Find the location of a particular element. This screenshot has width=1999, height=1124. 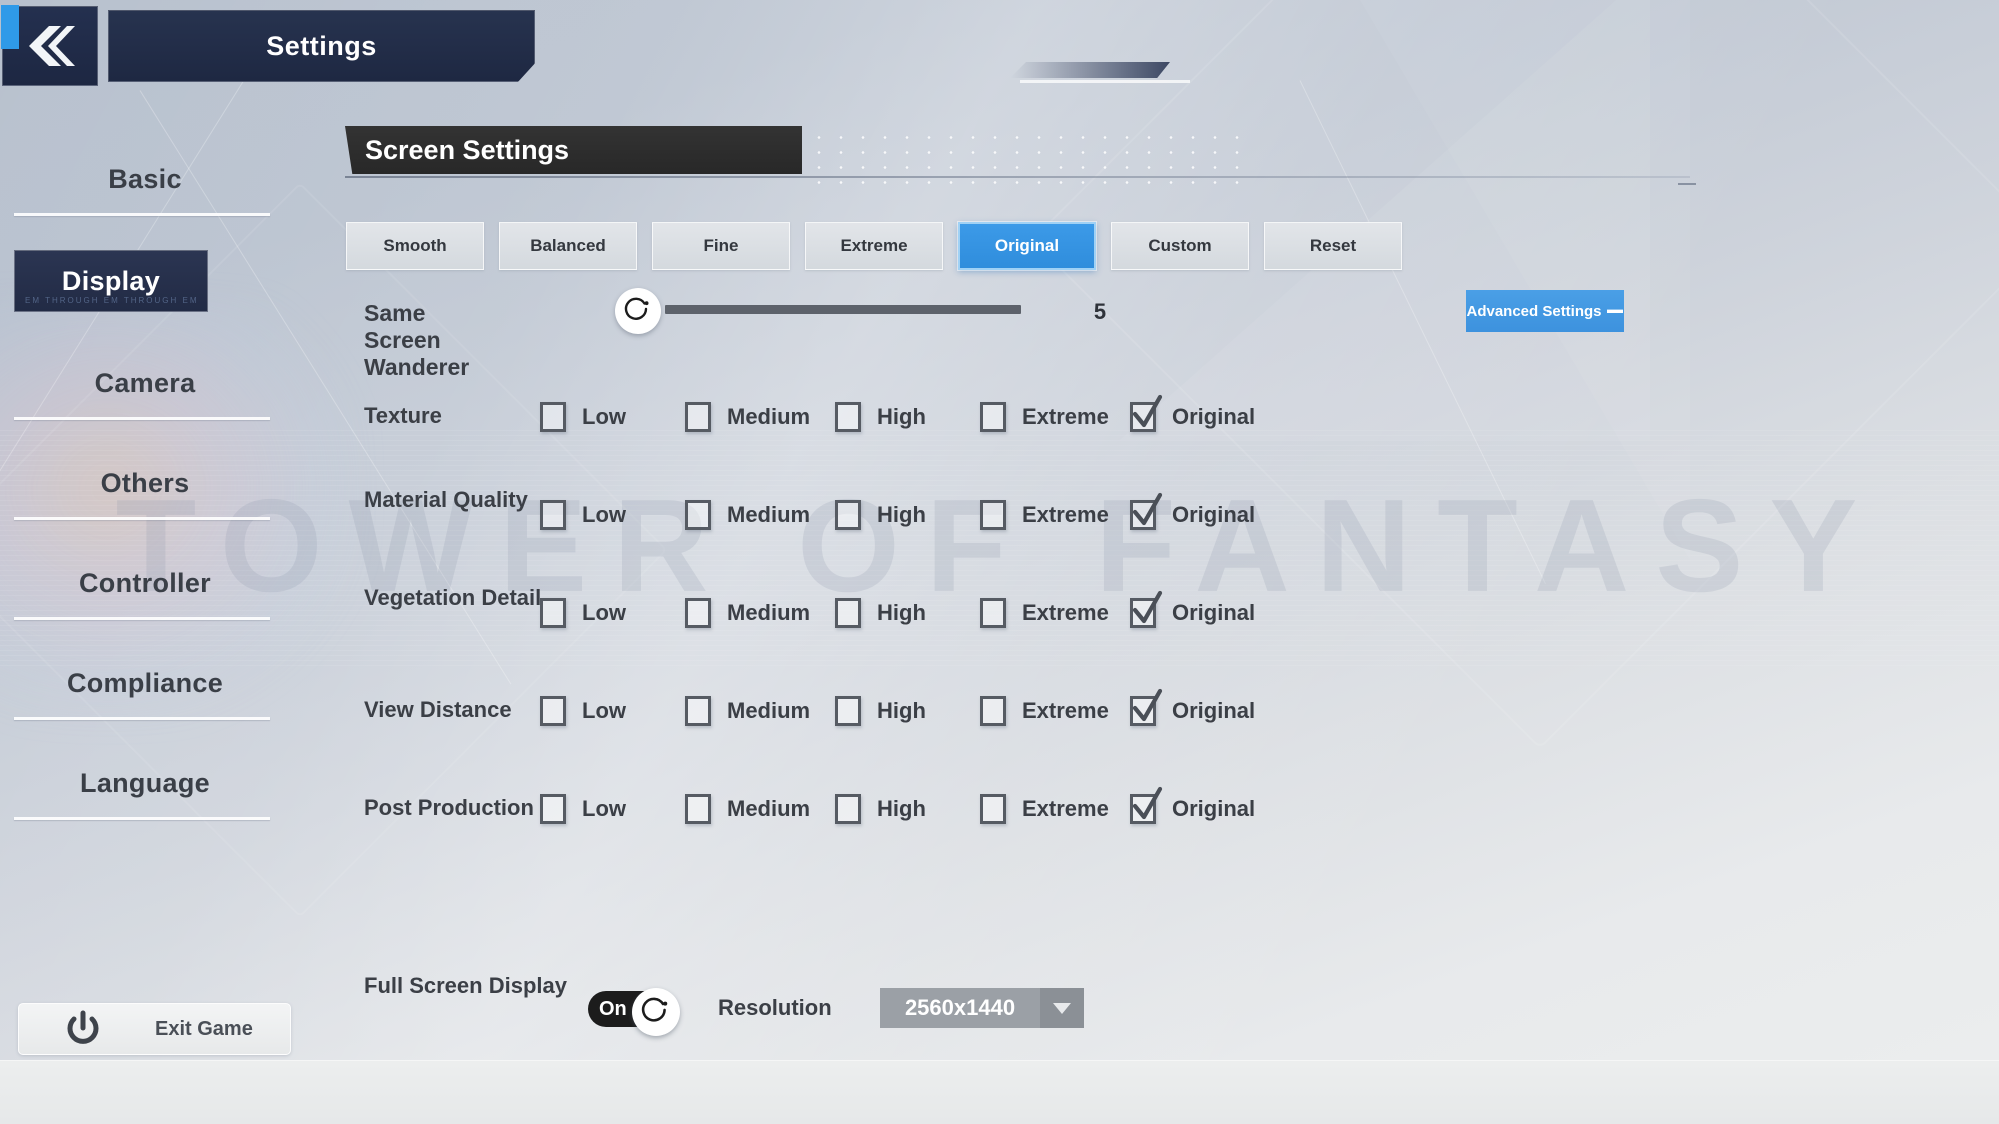

chevron-down-icon is located at coordinates (1062, 1008).